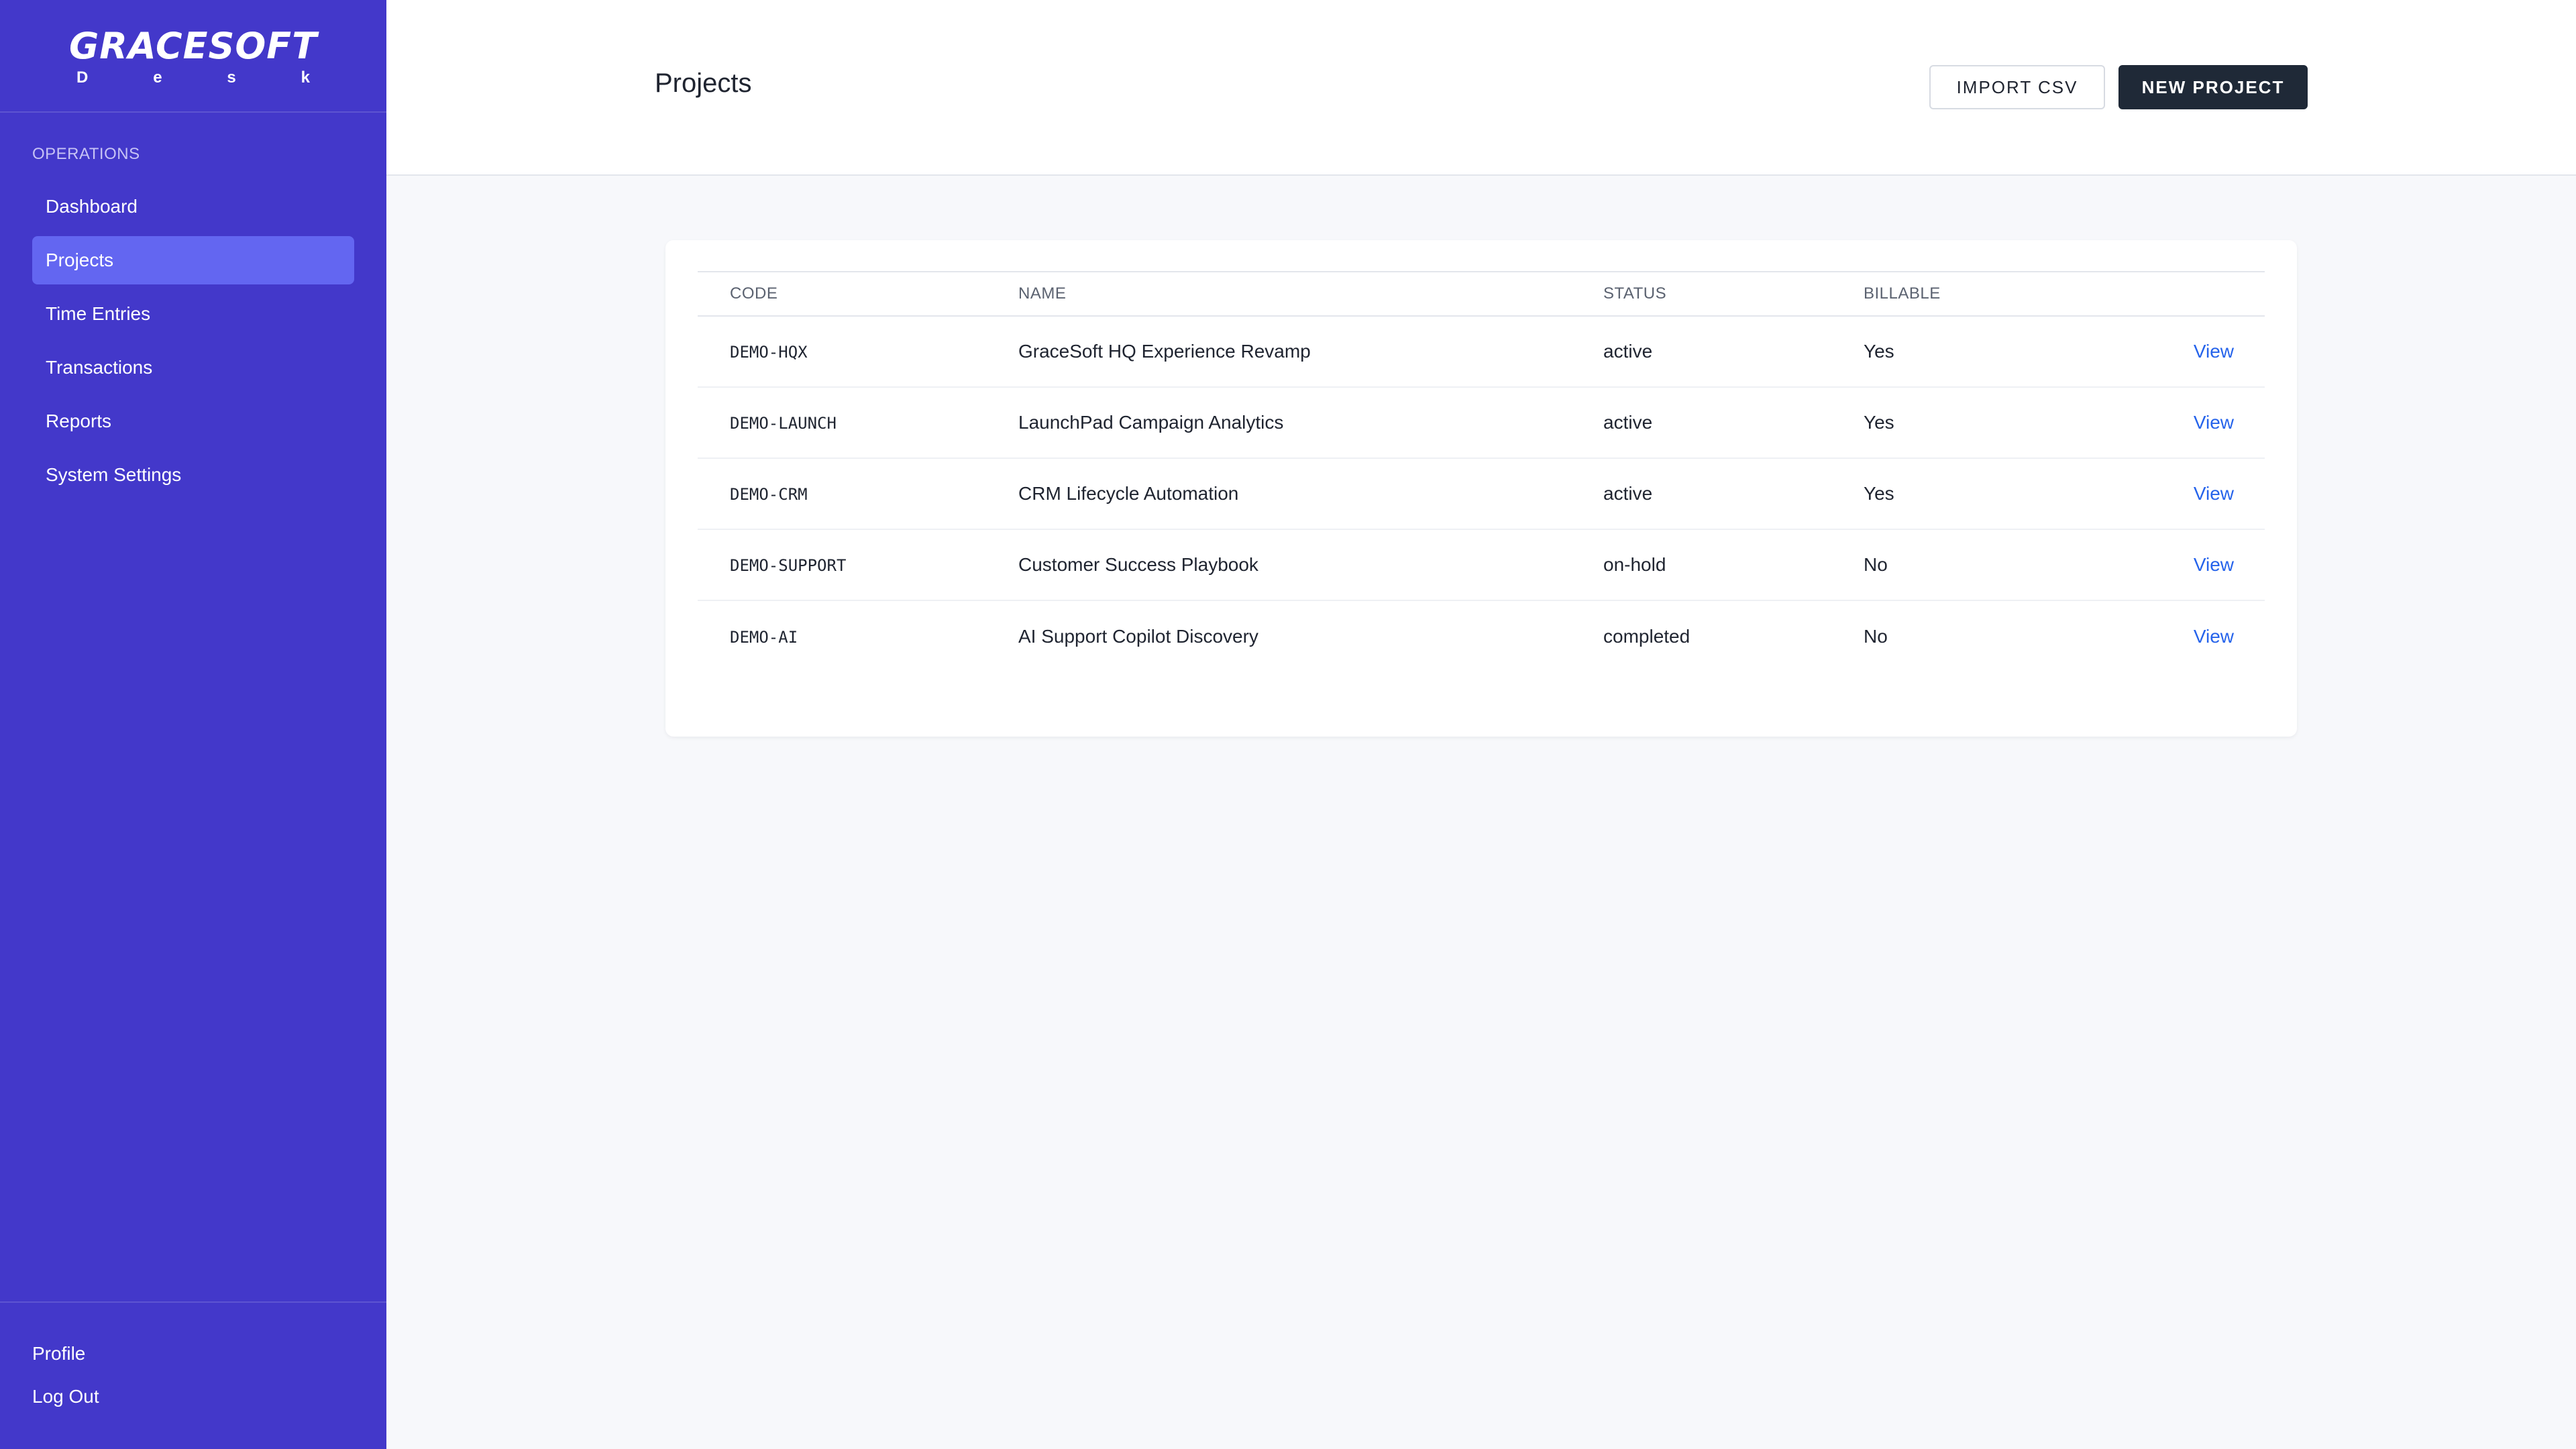 This screenshot has width=2576, height=1449. Describe the element at coordinates (1635, 293) in the screenshot. I see `column-header-status: STATUS` at that location.